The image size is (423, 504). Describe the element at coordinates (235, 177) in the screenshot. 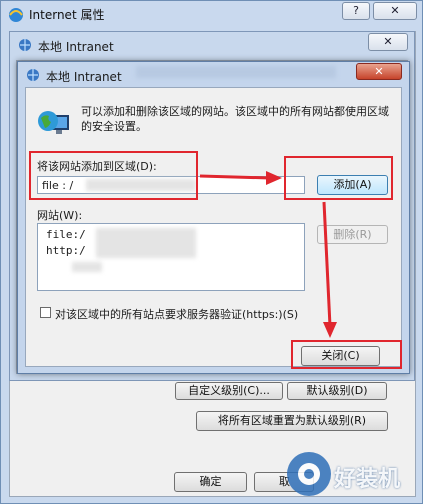

I see `arrow-to-add` at that location.